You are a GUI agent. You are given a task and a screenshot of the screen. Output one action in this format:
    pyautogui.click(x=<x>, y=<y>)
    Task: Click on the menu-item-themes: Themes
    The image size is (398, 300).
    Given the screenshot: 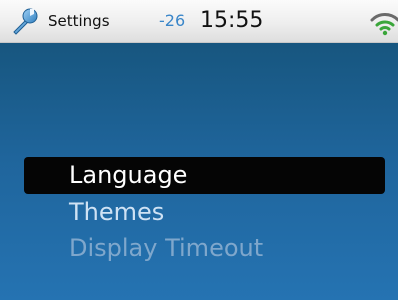 What is the action you would take?
    pyautogui.click(x=199, y=212)
    